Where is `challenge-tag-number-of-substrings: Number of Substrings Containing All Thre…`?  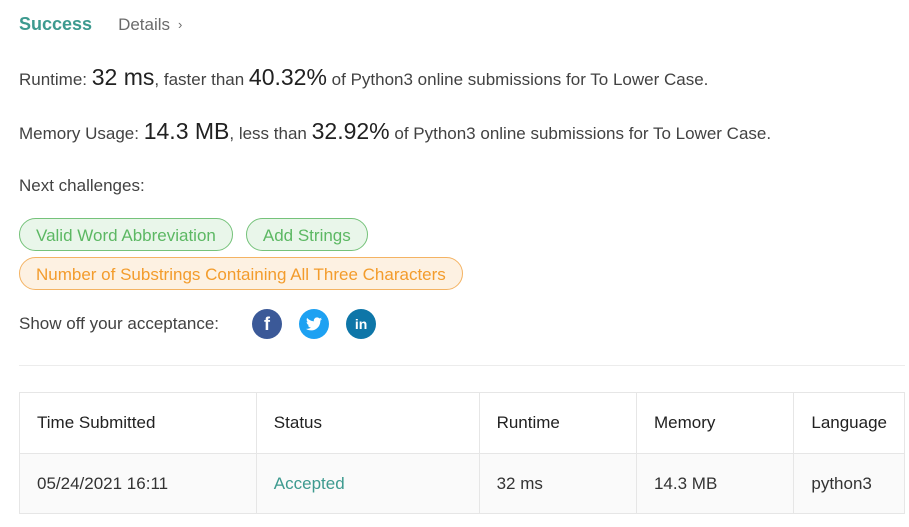 challenge-tag-number-of-substrings: Number of Substrings Containing All Thre… is located at coordinates (241, 273).